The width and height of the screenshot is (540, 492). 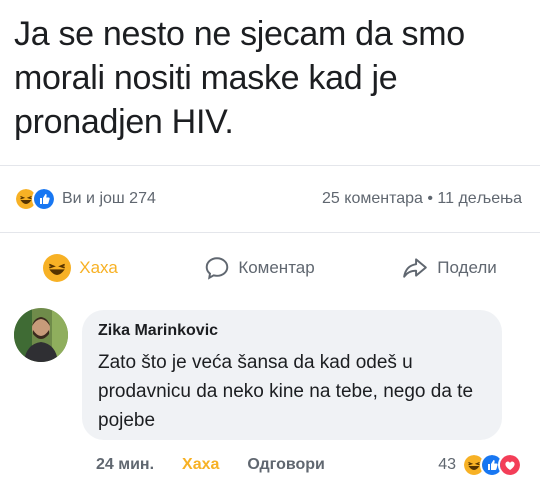 What do you see at coordinates (268, 199) in the screenshot?
I see `post-stats: Ви и још 274 25 коментара • 11 дељења` at bounding box center [268, 199].